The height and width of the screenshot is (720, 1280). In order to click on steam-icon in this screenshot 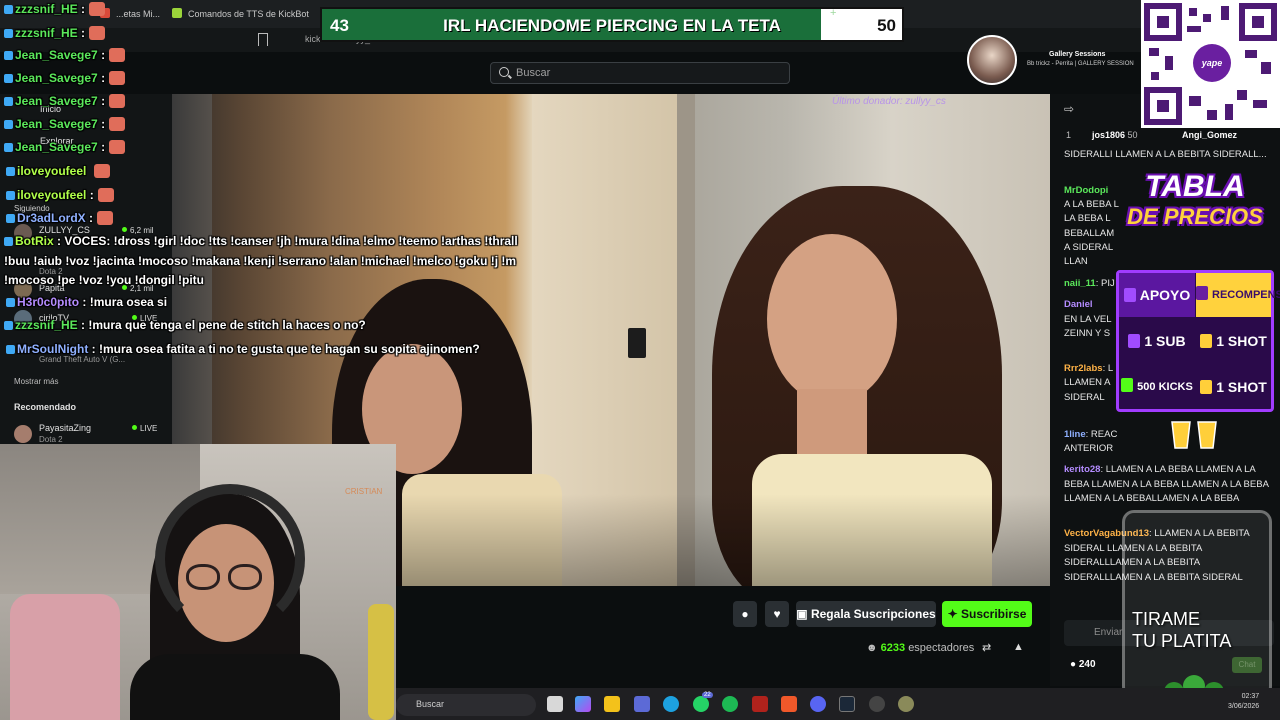, I will do `click(847, 704)`.